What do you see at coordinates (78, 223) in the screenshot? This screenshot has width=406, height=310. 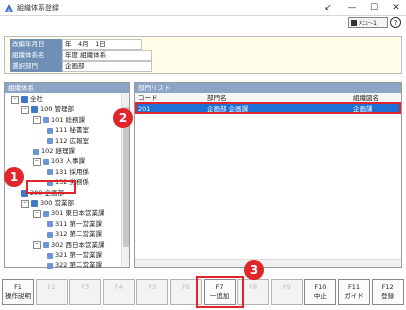 I see `tree-item-label: 311 第一営業課` at bounding box center [78, 223].